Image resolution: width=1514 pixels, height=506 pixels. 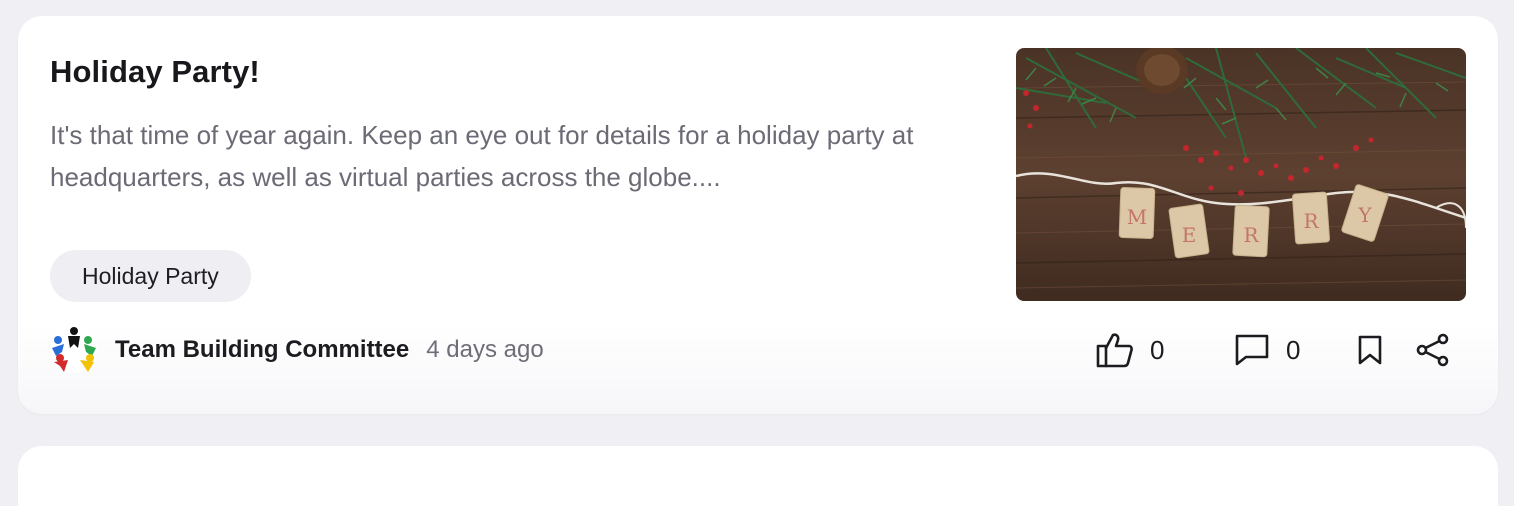 I want to click on share-button, so click(x=1433, y=350).